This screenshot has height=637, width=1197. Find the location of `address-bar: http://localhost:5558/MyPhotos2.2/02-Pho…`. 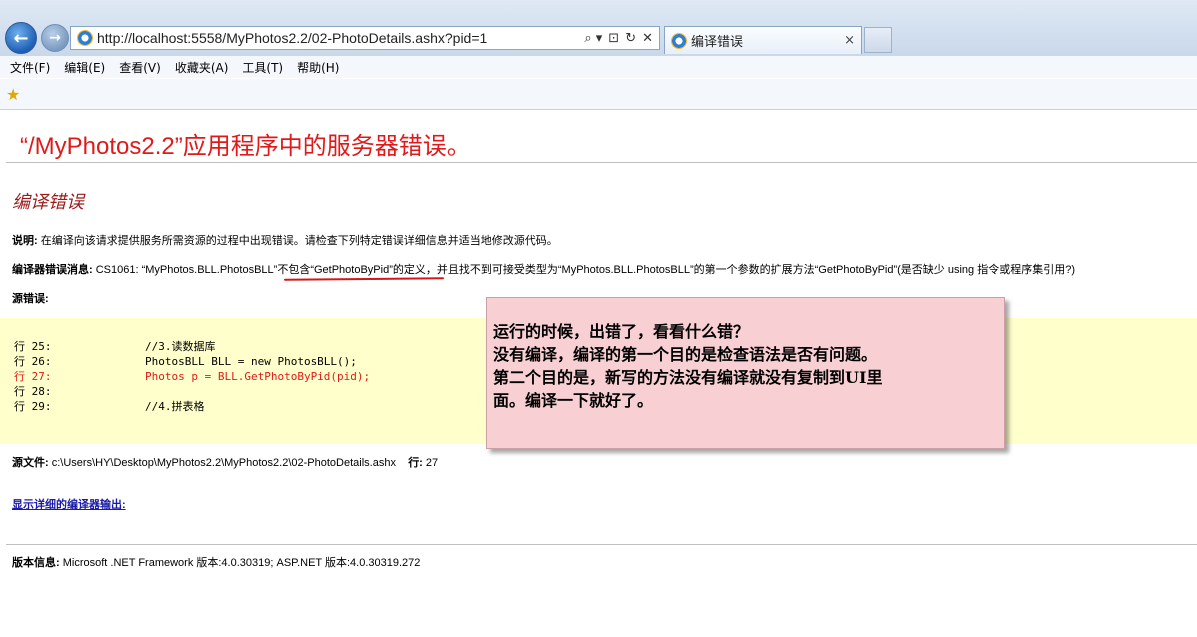

address-bar: http://localhost:5558/MyPhotos2.2/02-Pho… is located at coordinates (365, 38).